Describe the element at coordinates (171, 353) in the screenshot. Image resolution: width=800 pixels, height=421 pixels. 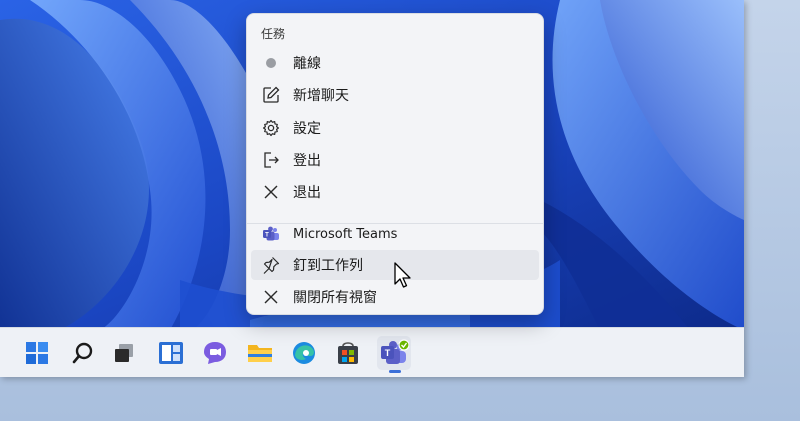
I see `widgets-icon` at that location.